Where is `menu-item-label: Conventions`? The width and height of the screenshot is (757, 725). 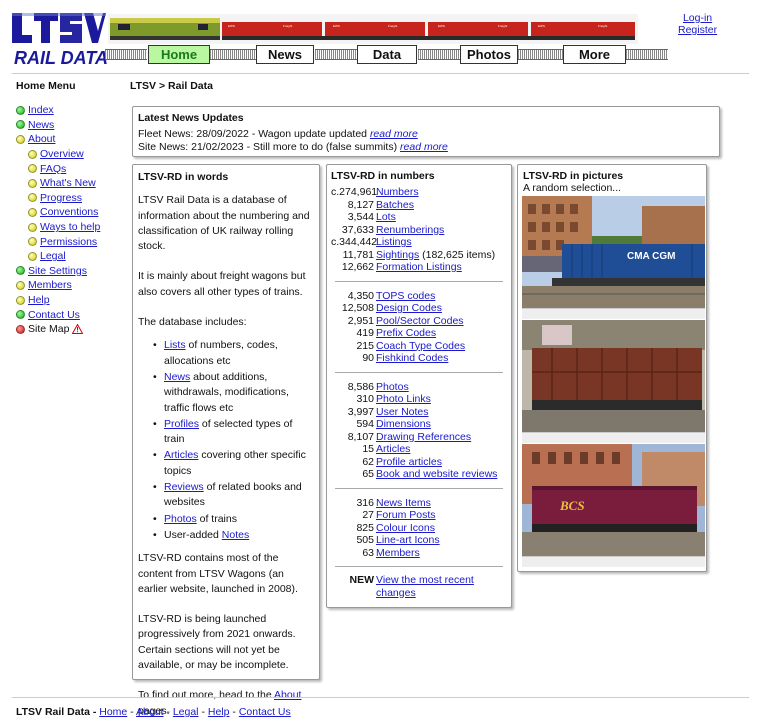 menu-item-label: Conventions is located at coordinates (69, 212).